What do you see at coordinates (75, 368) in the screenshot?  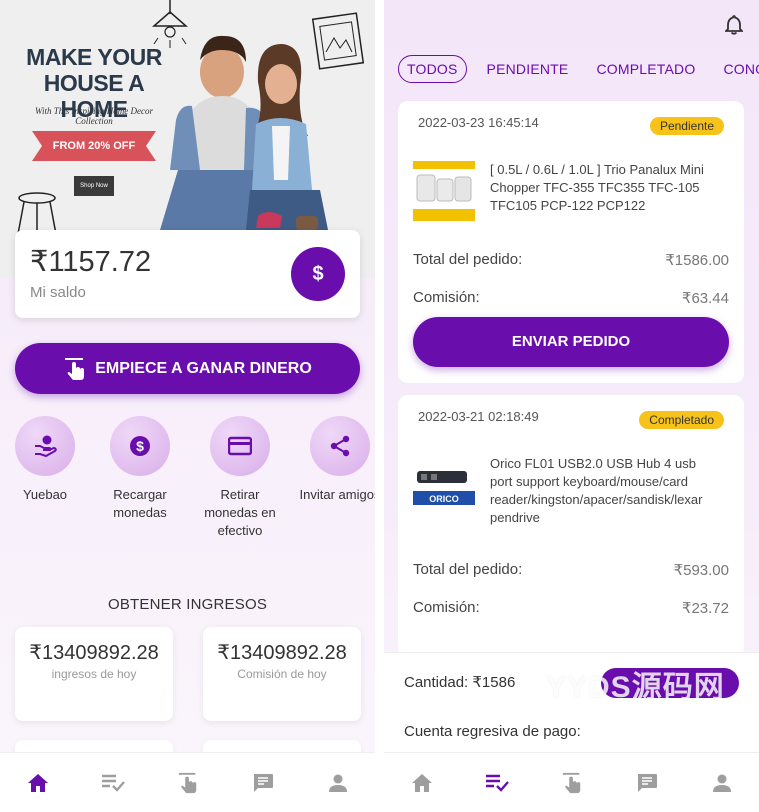 I see `tap-hand-icon` at bounding box center [75, 368].